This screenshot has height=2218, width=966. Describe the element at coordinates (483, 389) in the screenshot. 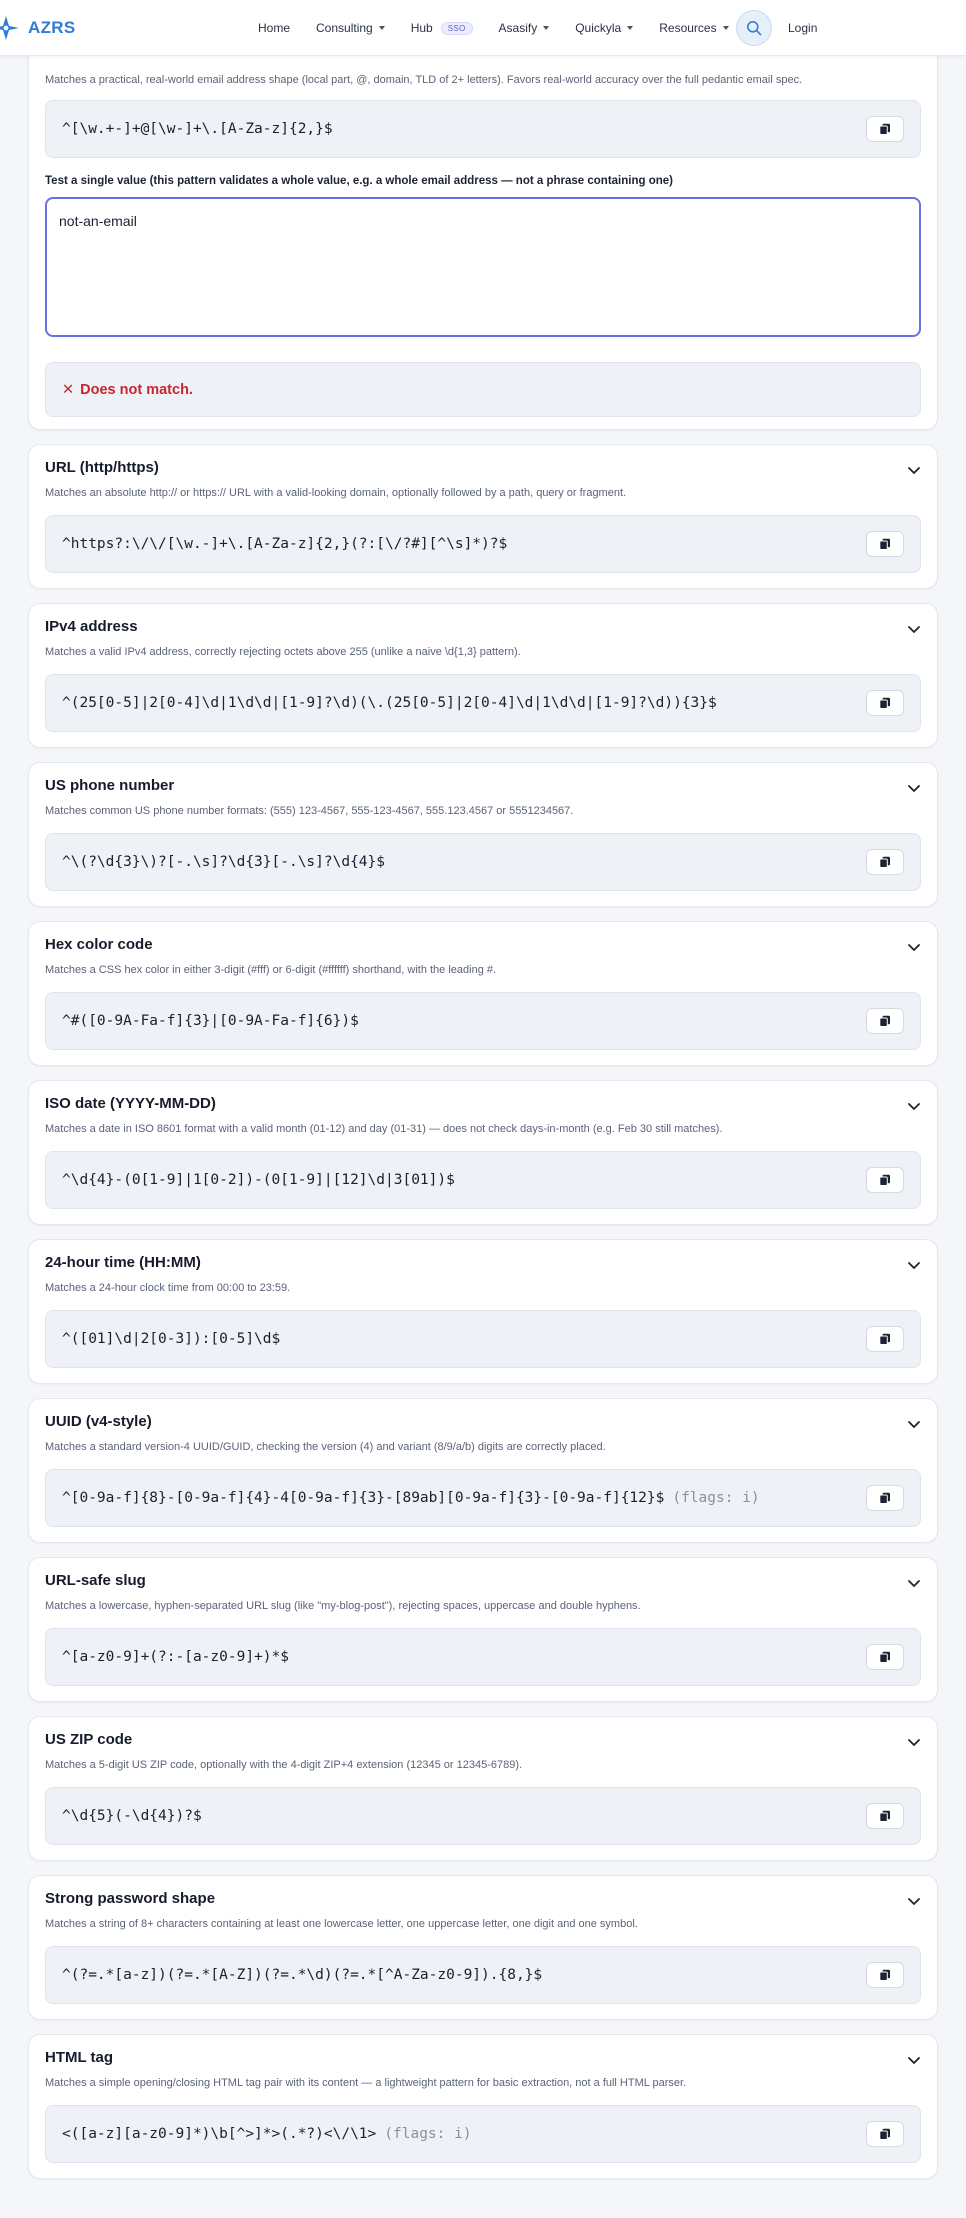

I see `match-result: ✕ Does not match.` at that location.